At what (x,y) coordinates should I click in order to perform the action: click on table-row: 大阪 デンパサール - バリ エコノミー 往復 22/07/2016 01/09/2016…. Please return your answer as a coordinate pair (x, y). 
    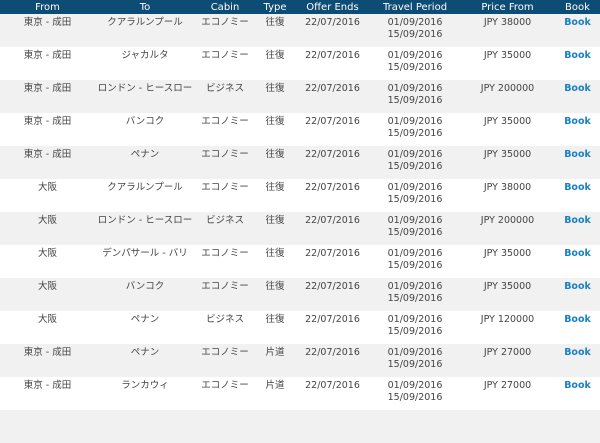
    Looking at the image, I should click on (300, 261).